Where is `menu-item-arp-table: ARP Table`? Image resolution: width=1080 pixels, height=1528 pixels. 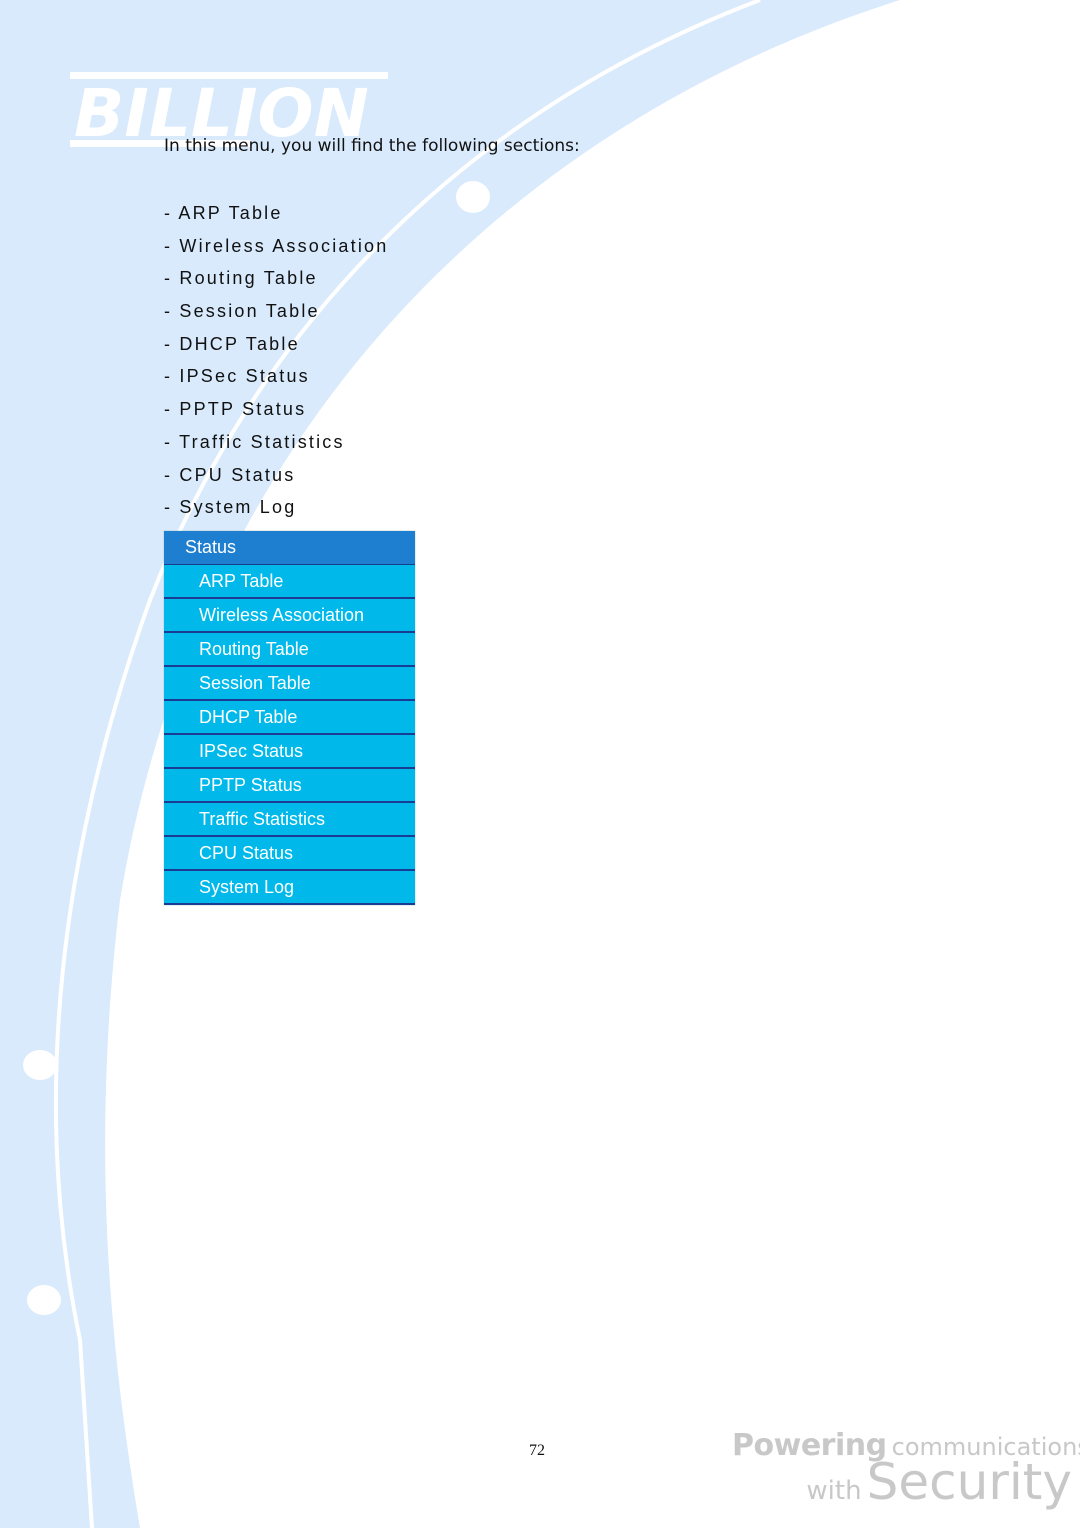
menu-item-arp-table: ARP Table is located at coordinates (289, 582).